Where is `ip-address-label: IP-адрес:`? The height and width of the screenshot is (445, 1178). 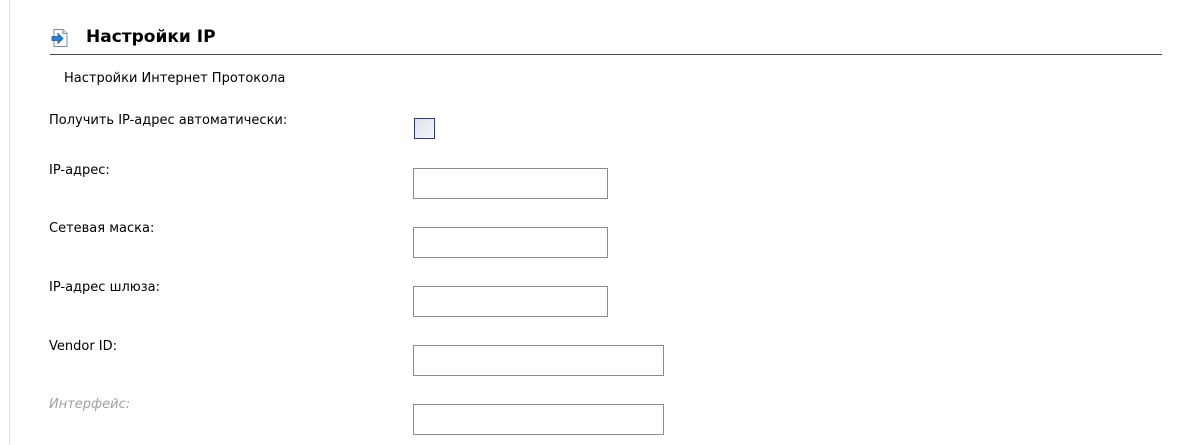 ip-address-label: IP-адрес: is located at coordinates (79, 170).